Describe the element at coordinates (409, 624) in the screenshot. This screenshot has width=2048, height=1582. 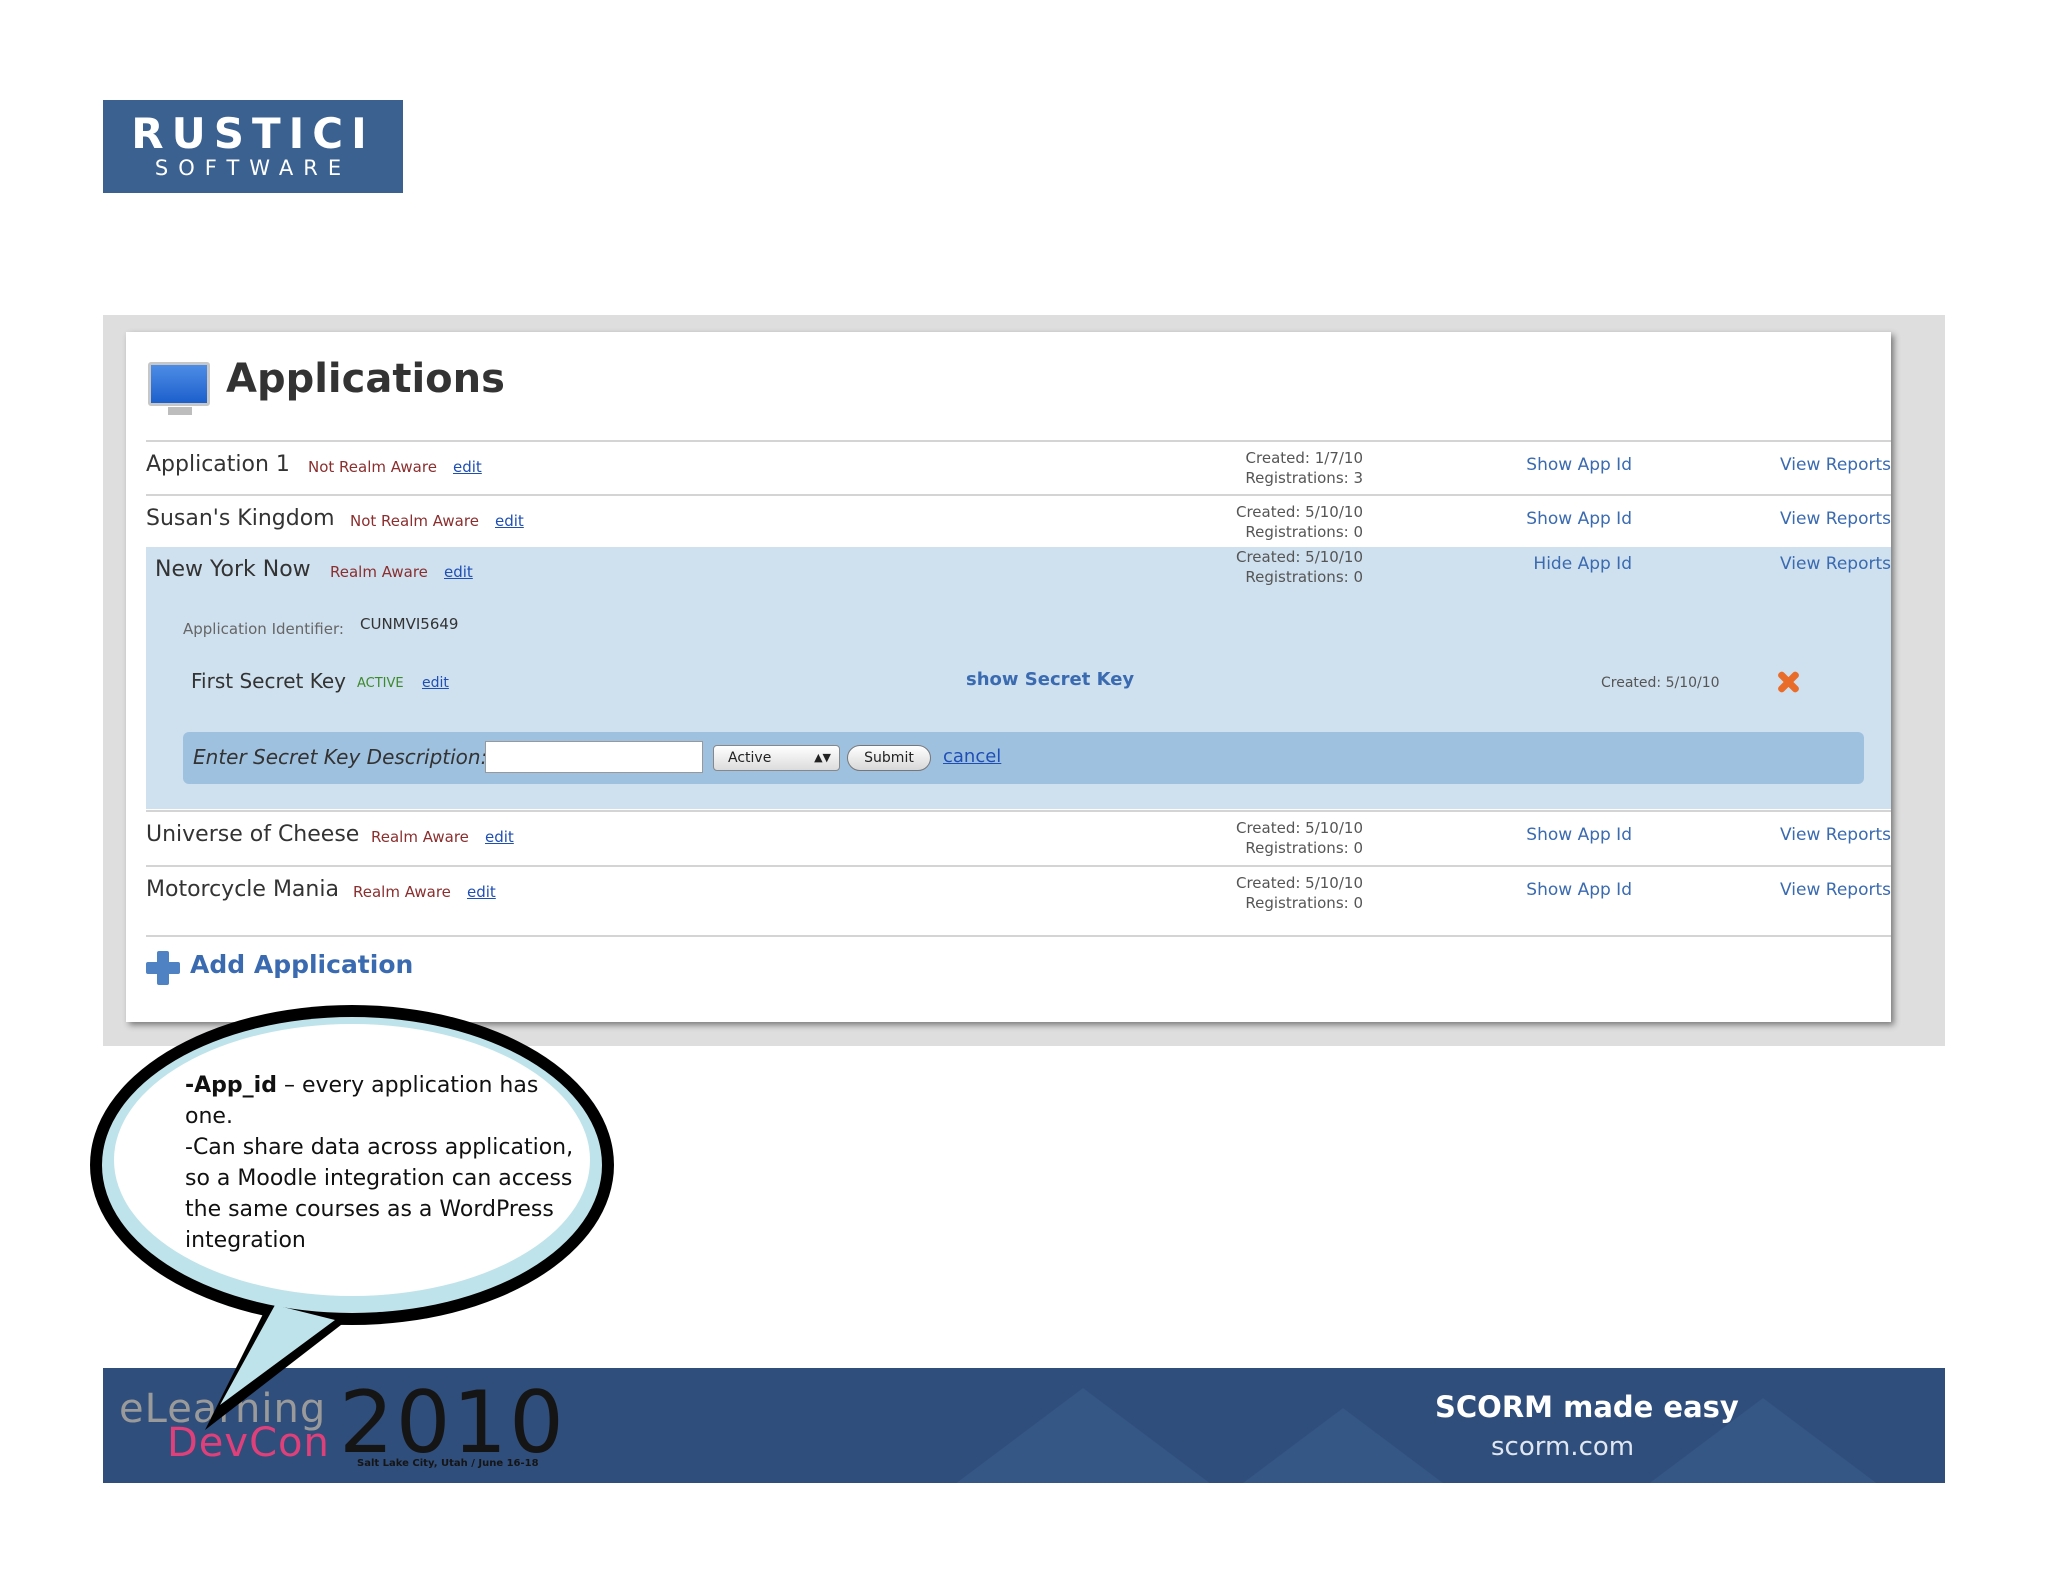
I see `app-identifier-value: CUNMVI5649` at that location.